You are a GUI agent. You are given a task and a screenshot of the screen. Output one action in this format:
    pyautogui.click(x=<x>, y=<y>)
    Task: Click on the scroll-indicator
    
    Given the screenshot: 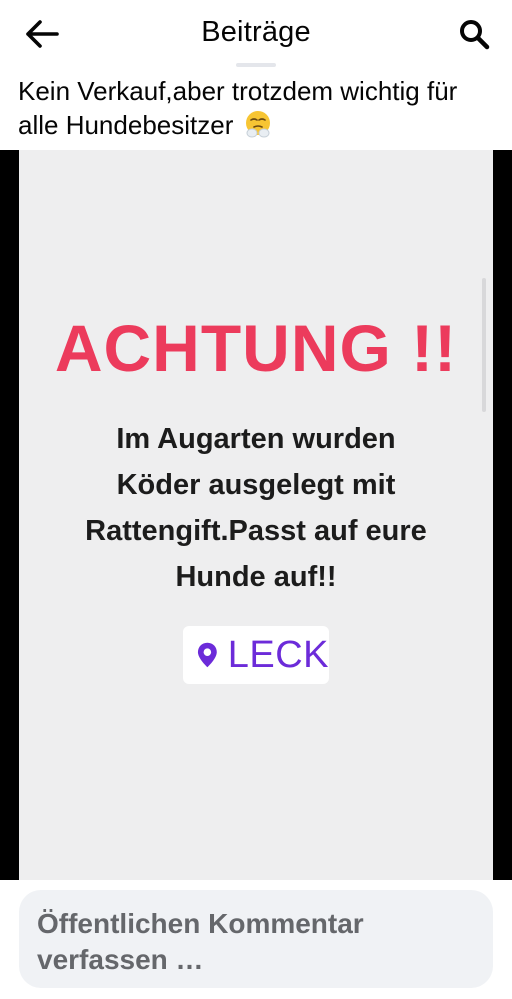 What is the action you would take?
    pyautogui.click(x=256, y=65)
    